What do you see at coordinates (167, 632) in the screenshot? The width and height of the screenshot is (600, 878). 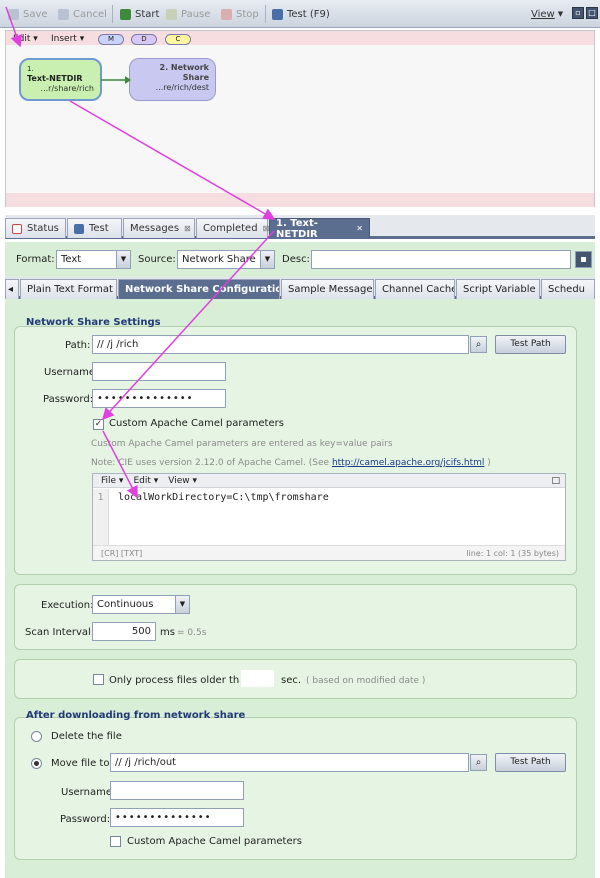 I see `scan-interval-unit: ms` at bounding box center [167, 632].